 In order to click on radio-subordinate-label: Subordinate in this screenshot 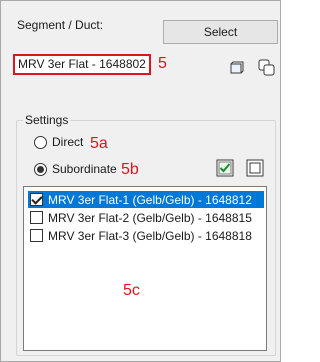, I will do `click(84, 169)`.